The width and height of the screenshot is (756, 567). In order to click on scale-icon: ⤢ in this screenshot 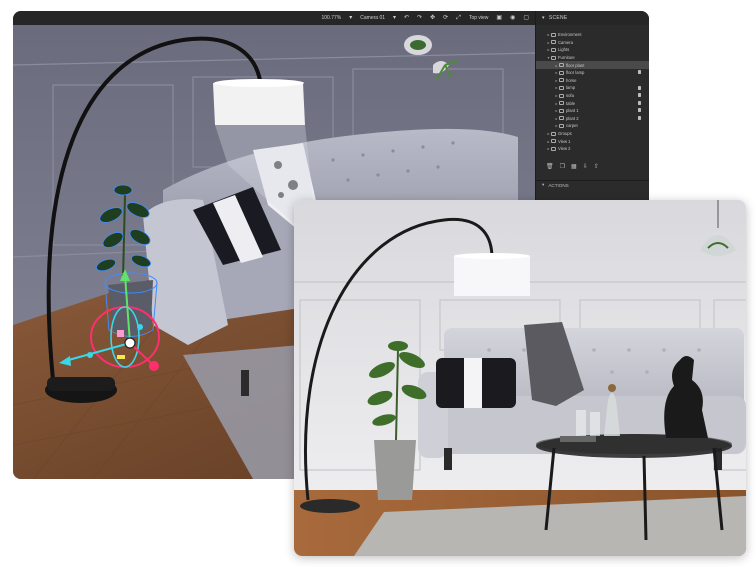, I will do `click(458, 18)`.